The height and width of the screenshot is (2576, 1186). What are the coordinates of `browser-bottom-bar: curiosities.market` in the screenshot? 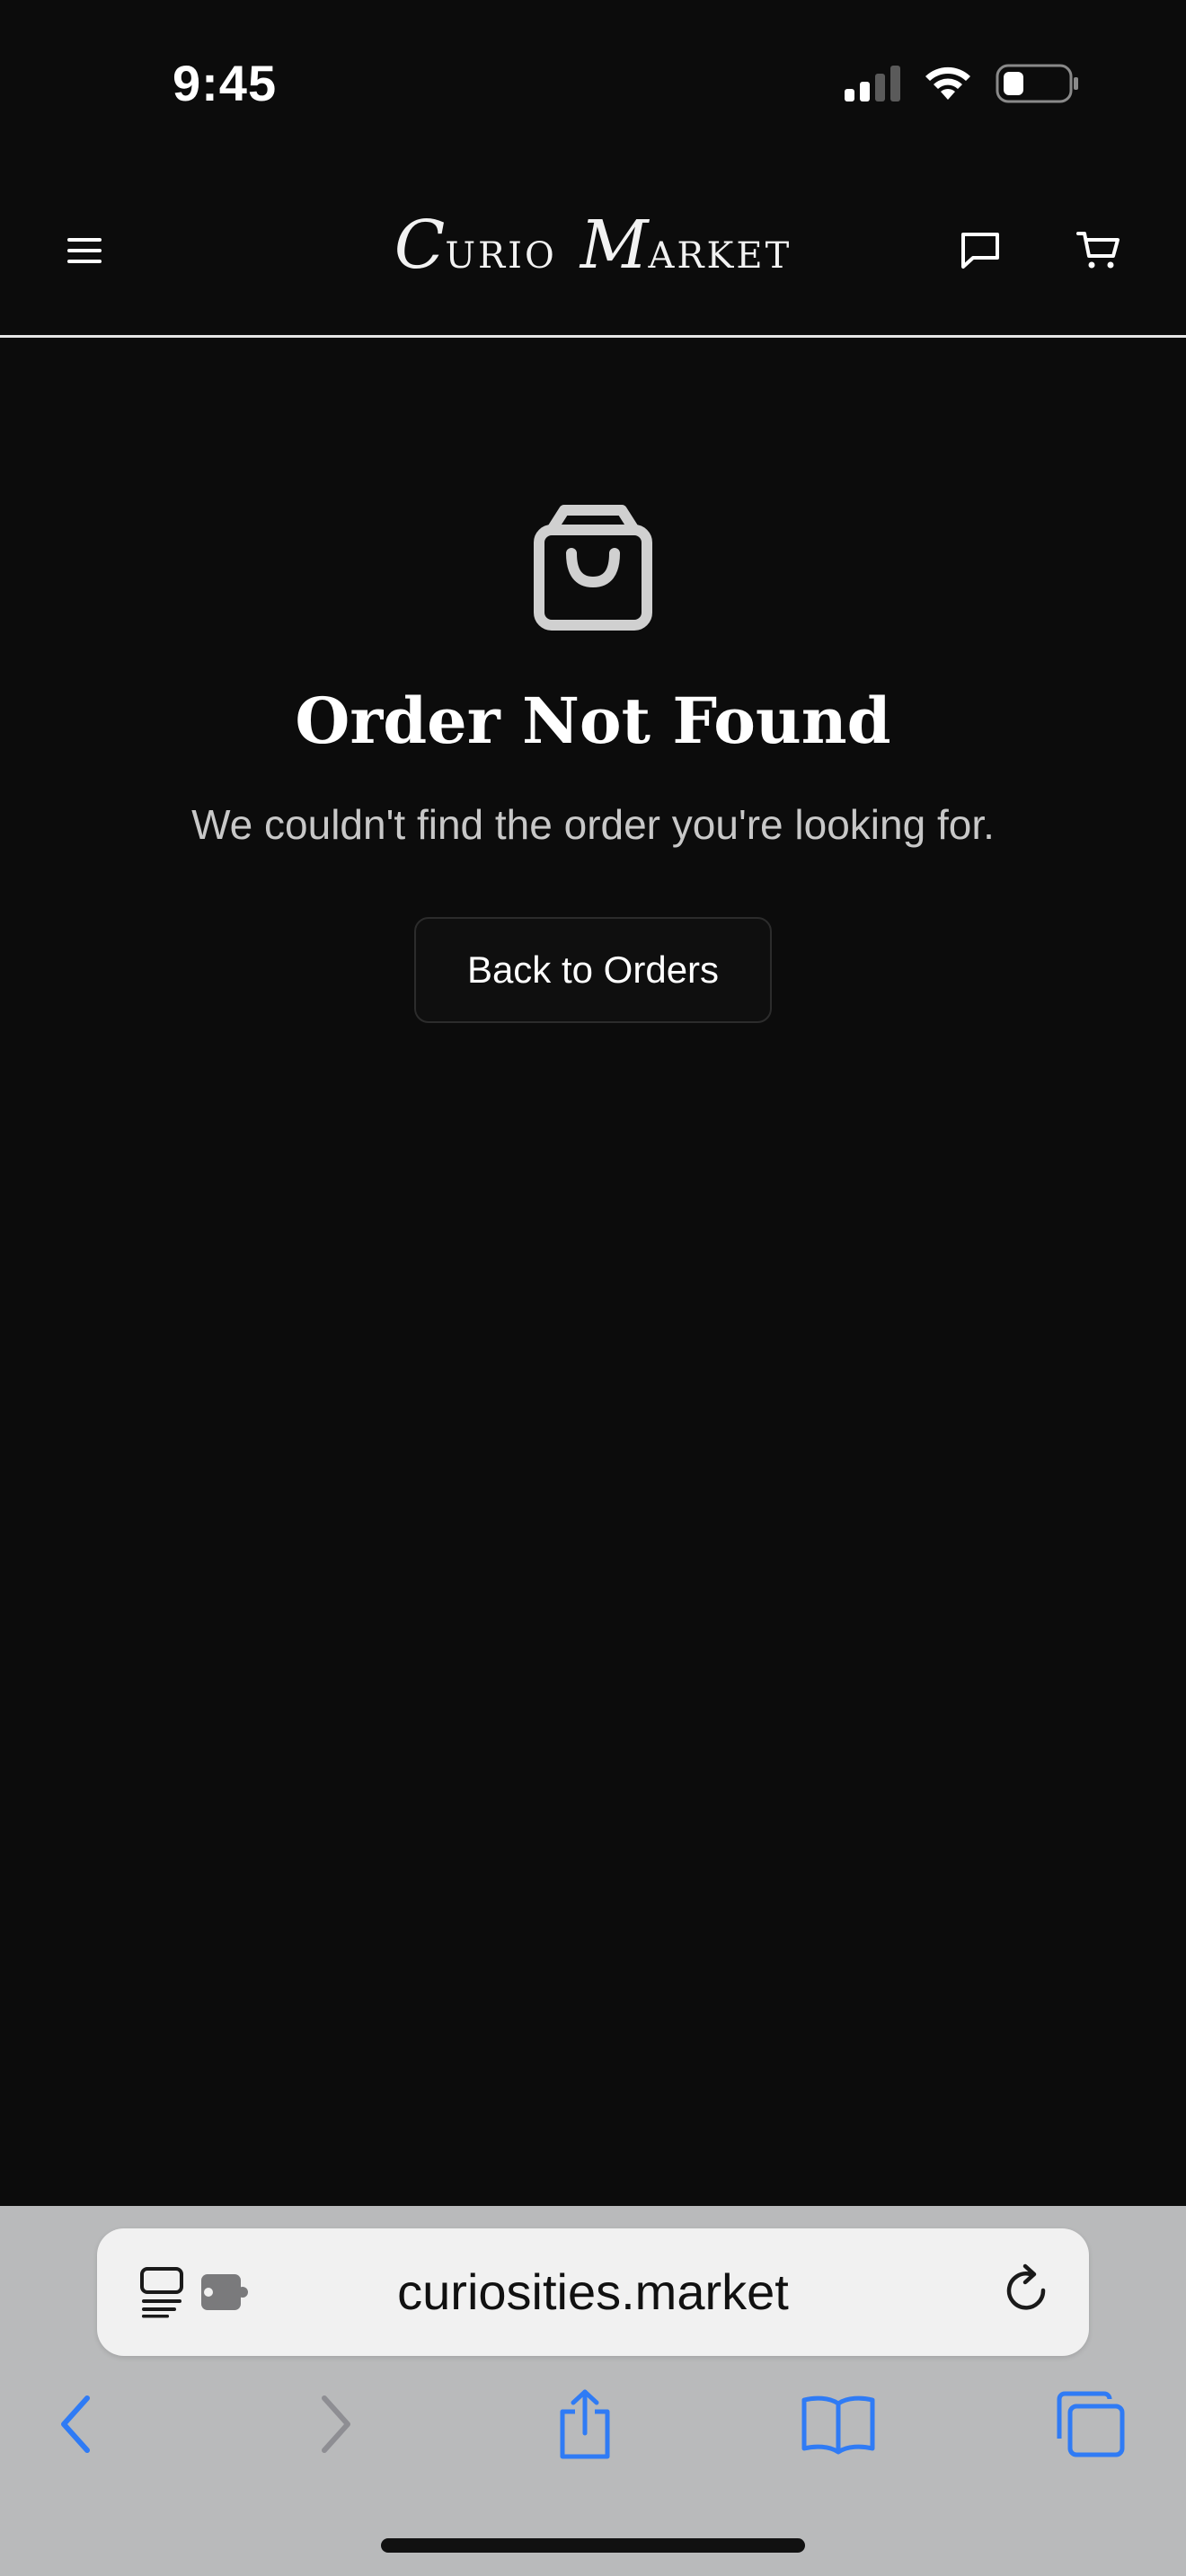 It's located at (593, 2391).